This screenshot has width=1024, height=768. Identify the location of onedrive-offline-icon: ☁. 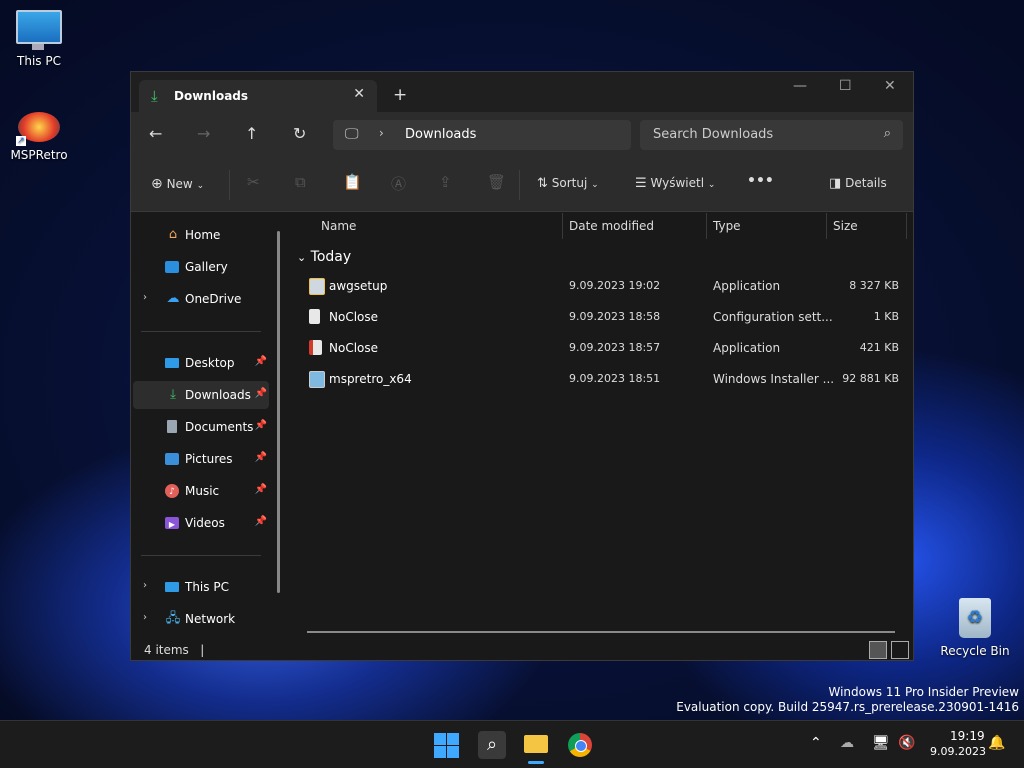
(847, 743).